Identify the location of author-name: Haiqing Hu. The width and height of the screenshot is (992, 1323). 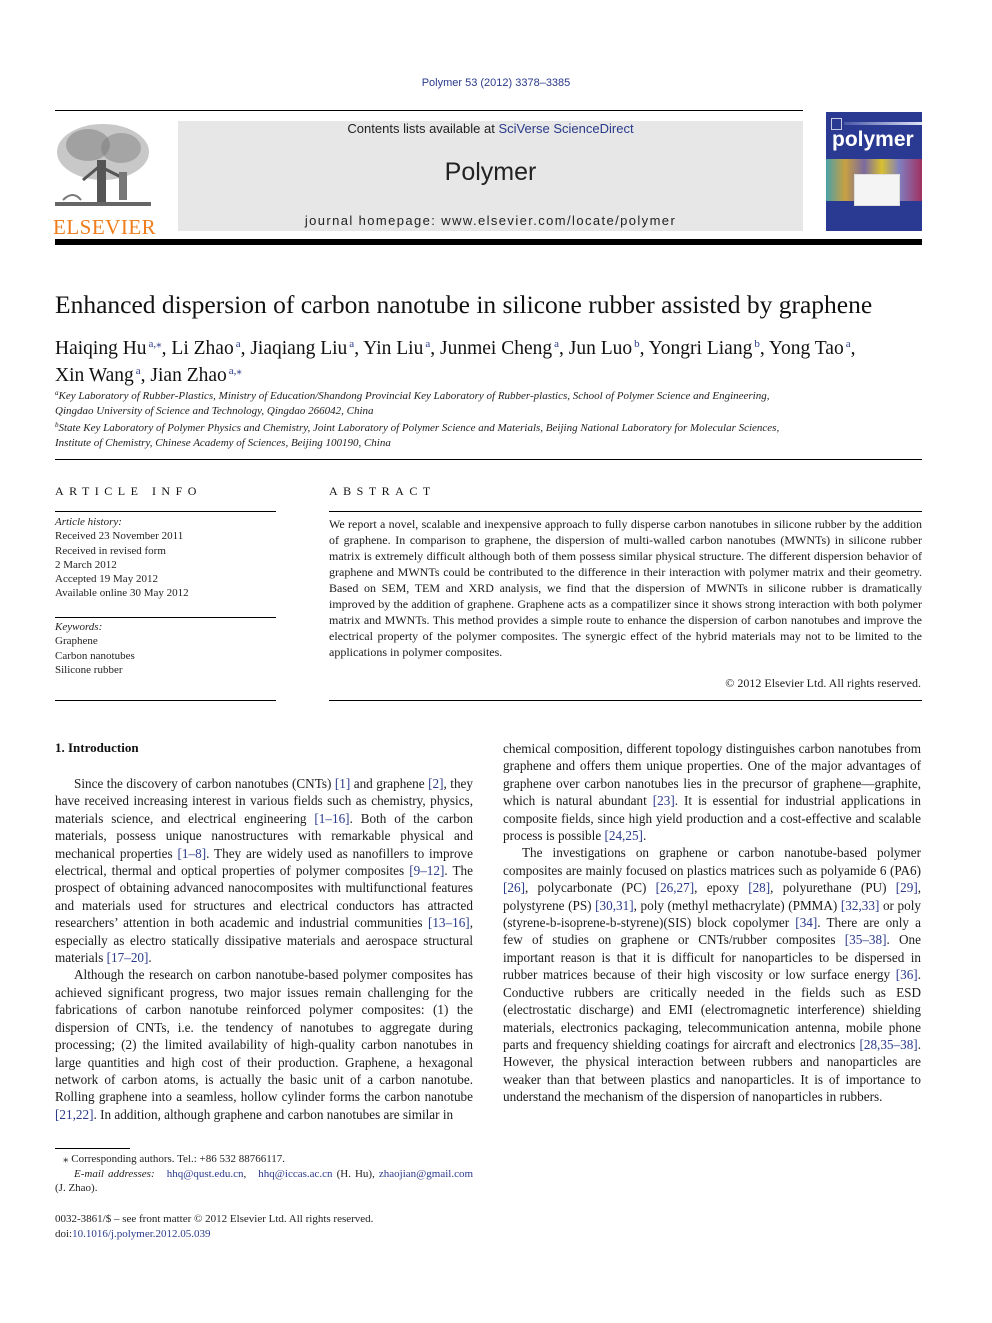
(101, 348).